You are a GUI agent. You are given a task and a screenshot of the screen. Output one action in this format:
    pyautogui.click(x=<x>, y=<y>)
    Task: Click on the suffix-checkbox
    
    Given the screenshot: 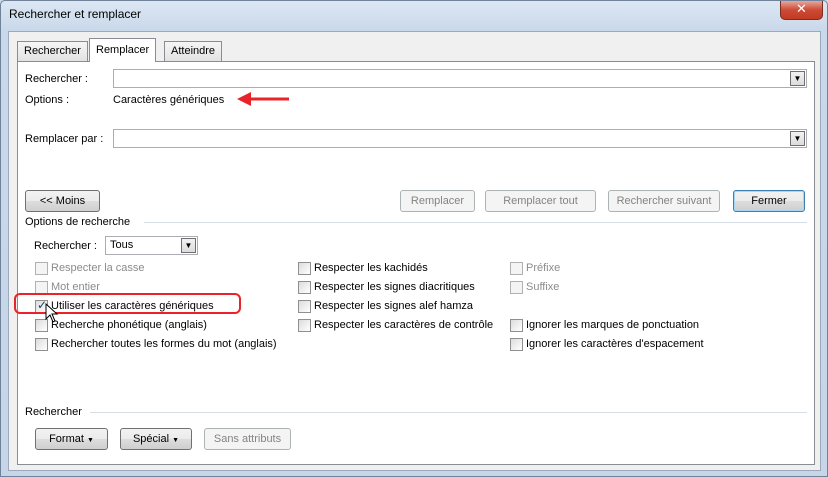 What is the action you would take?
    pyautogui.click(x=516, y=287)
    